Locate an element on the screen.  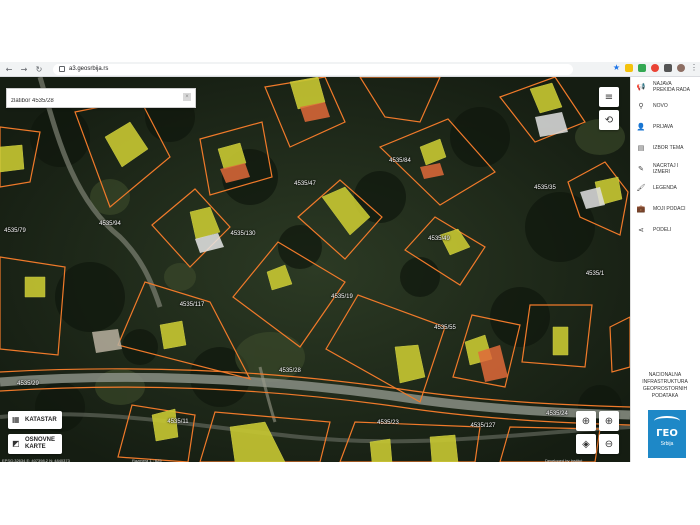
katastar-layer-button: ▦ KATASTAR is located at coordinates (35, 420).